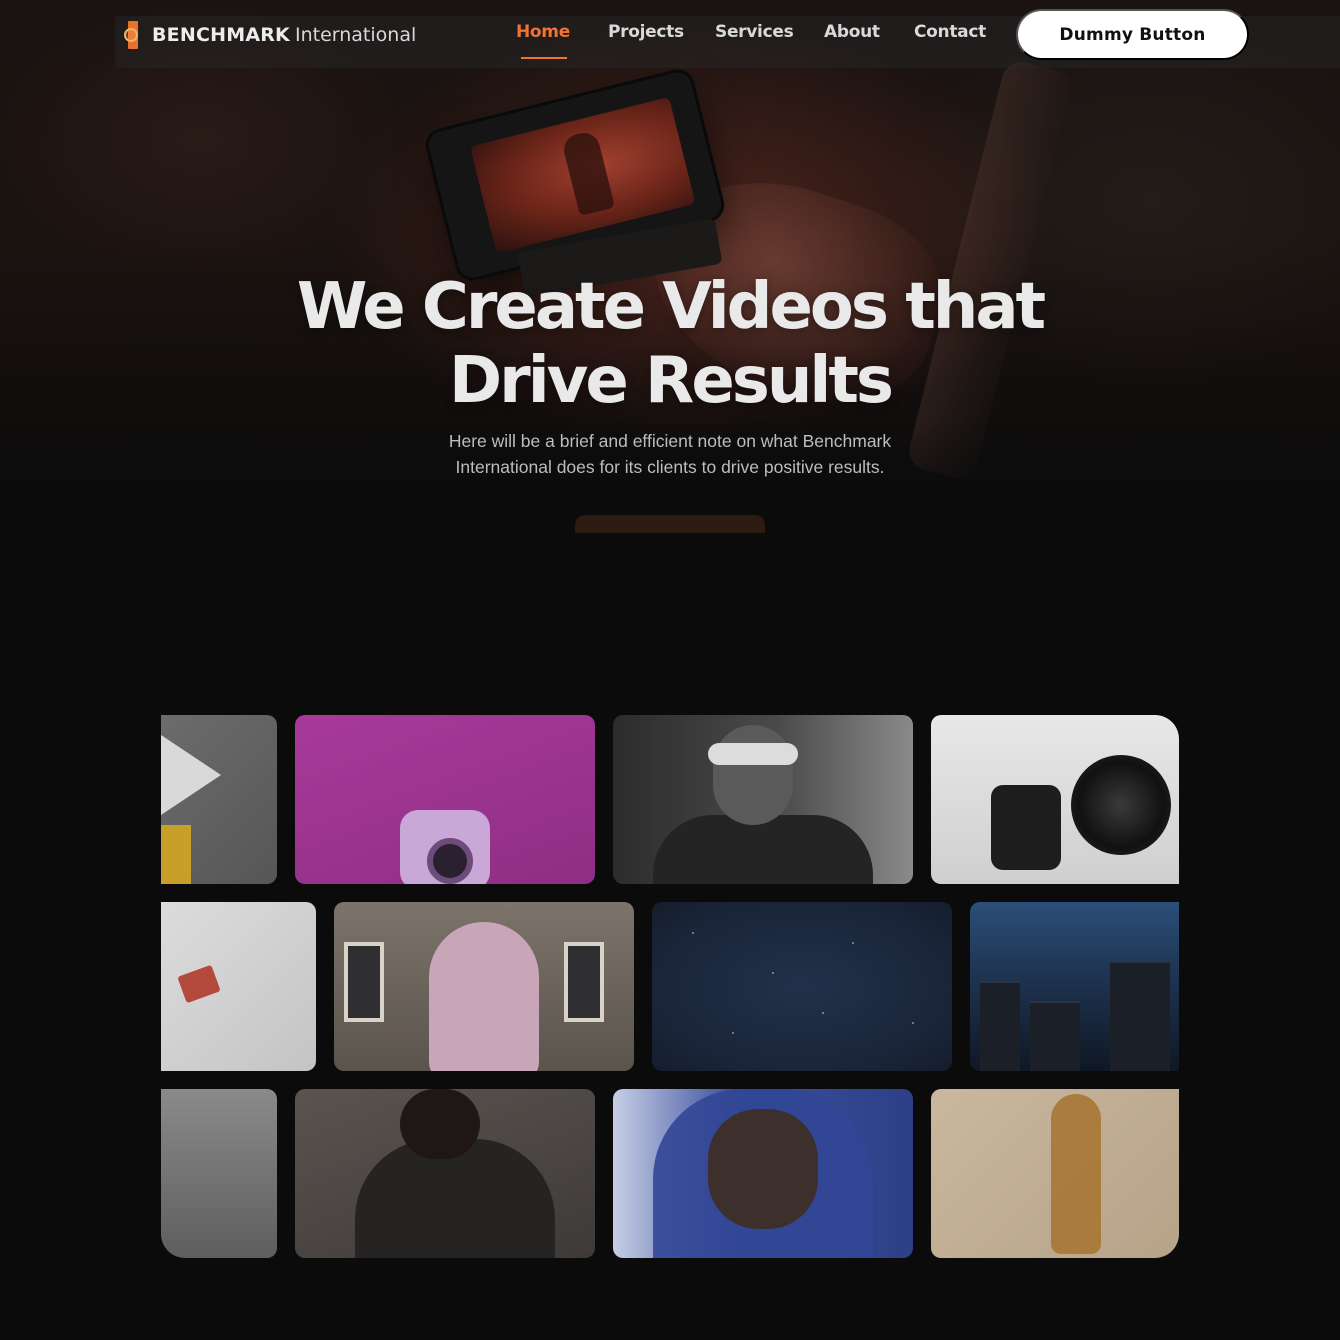  I want to click on hero-headline-line1: We Create Videos that, so click(671, 307).